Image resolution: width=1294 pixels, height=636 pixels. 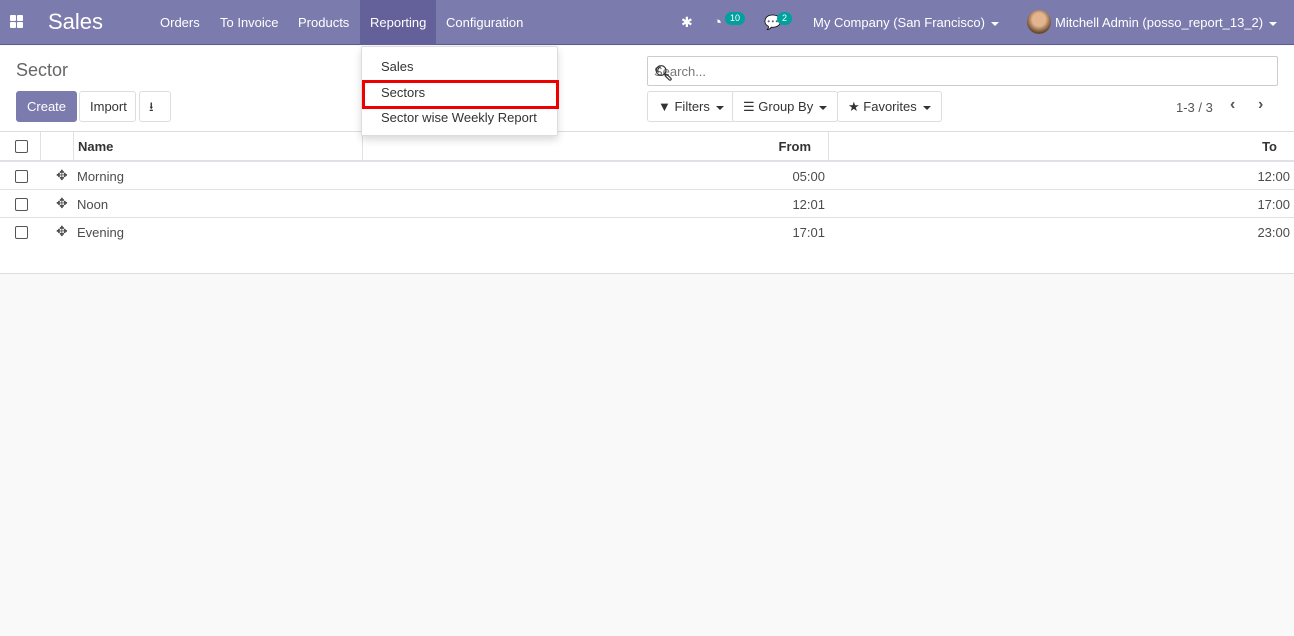 What do you see at coordinates (47, 106) in the screenshot?
I see `create-button: Create` at bounding box center [47, 106].